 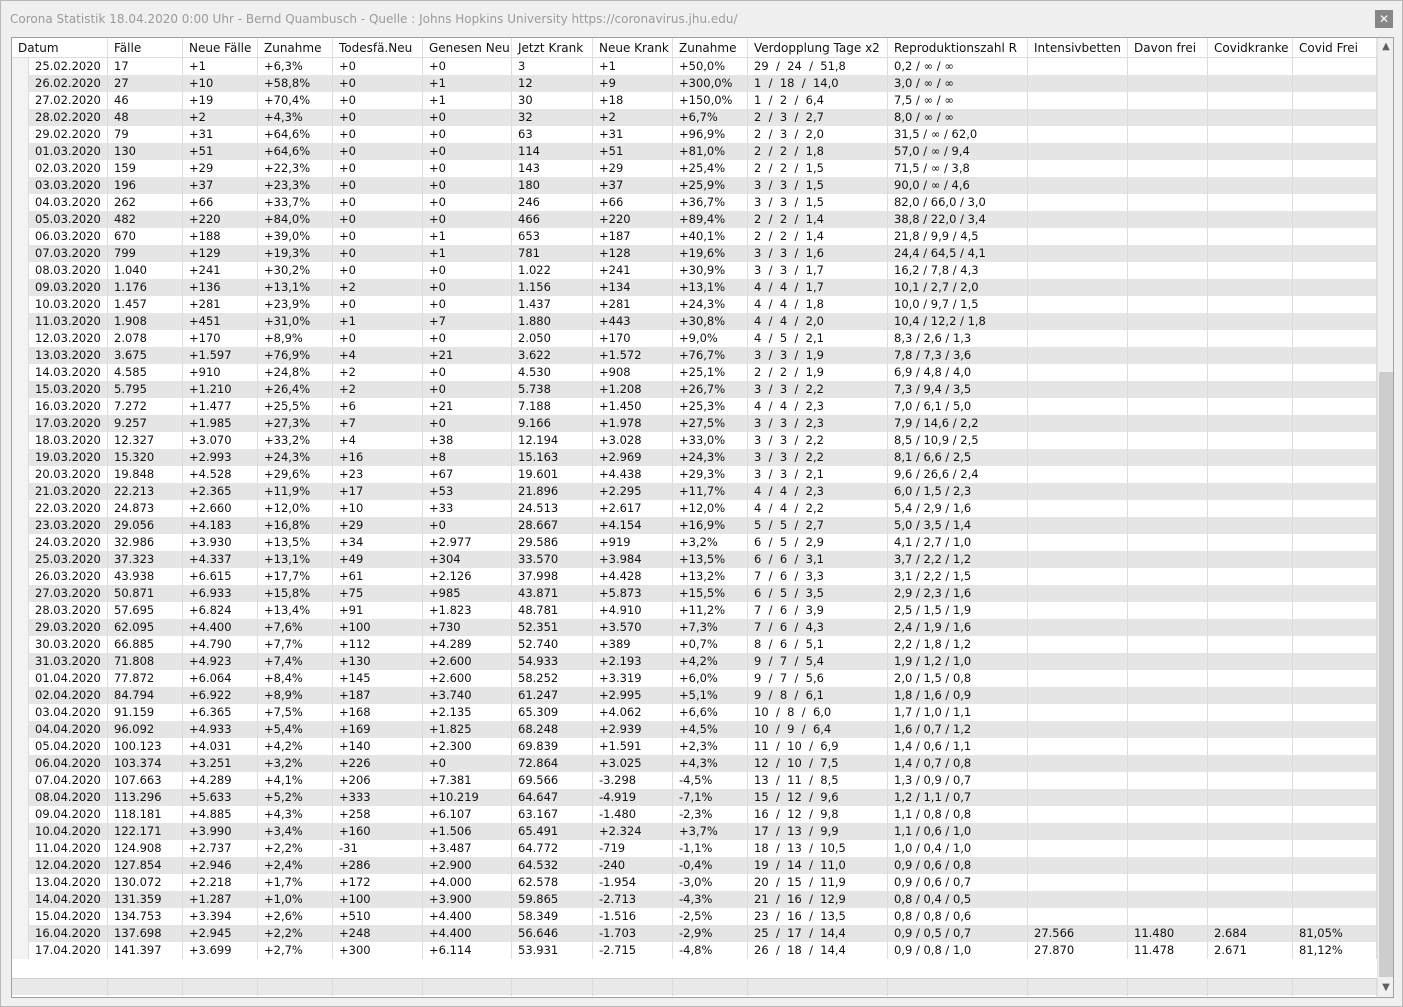 I want to click on table-cell: 14.03.2020, so click(x=68, y=372).